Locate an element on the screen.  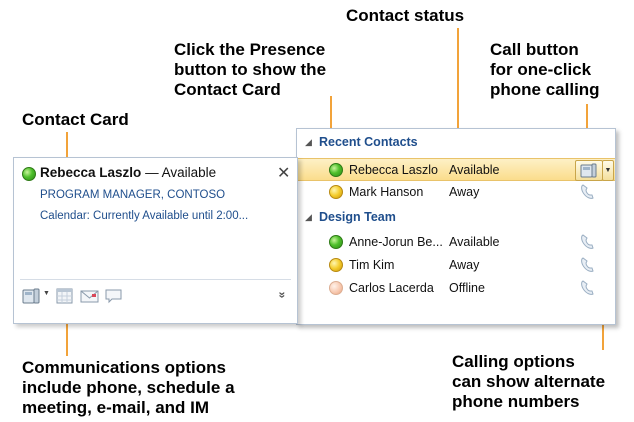
presence-offline-icon is located at coordinates (336, 288).